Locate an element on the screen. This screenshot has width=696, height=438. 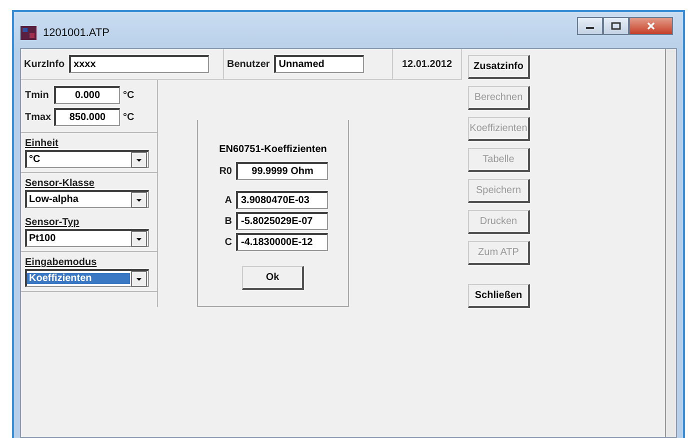
field-label: Eingabemodus is located at coordinates (61, 262).